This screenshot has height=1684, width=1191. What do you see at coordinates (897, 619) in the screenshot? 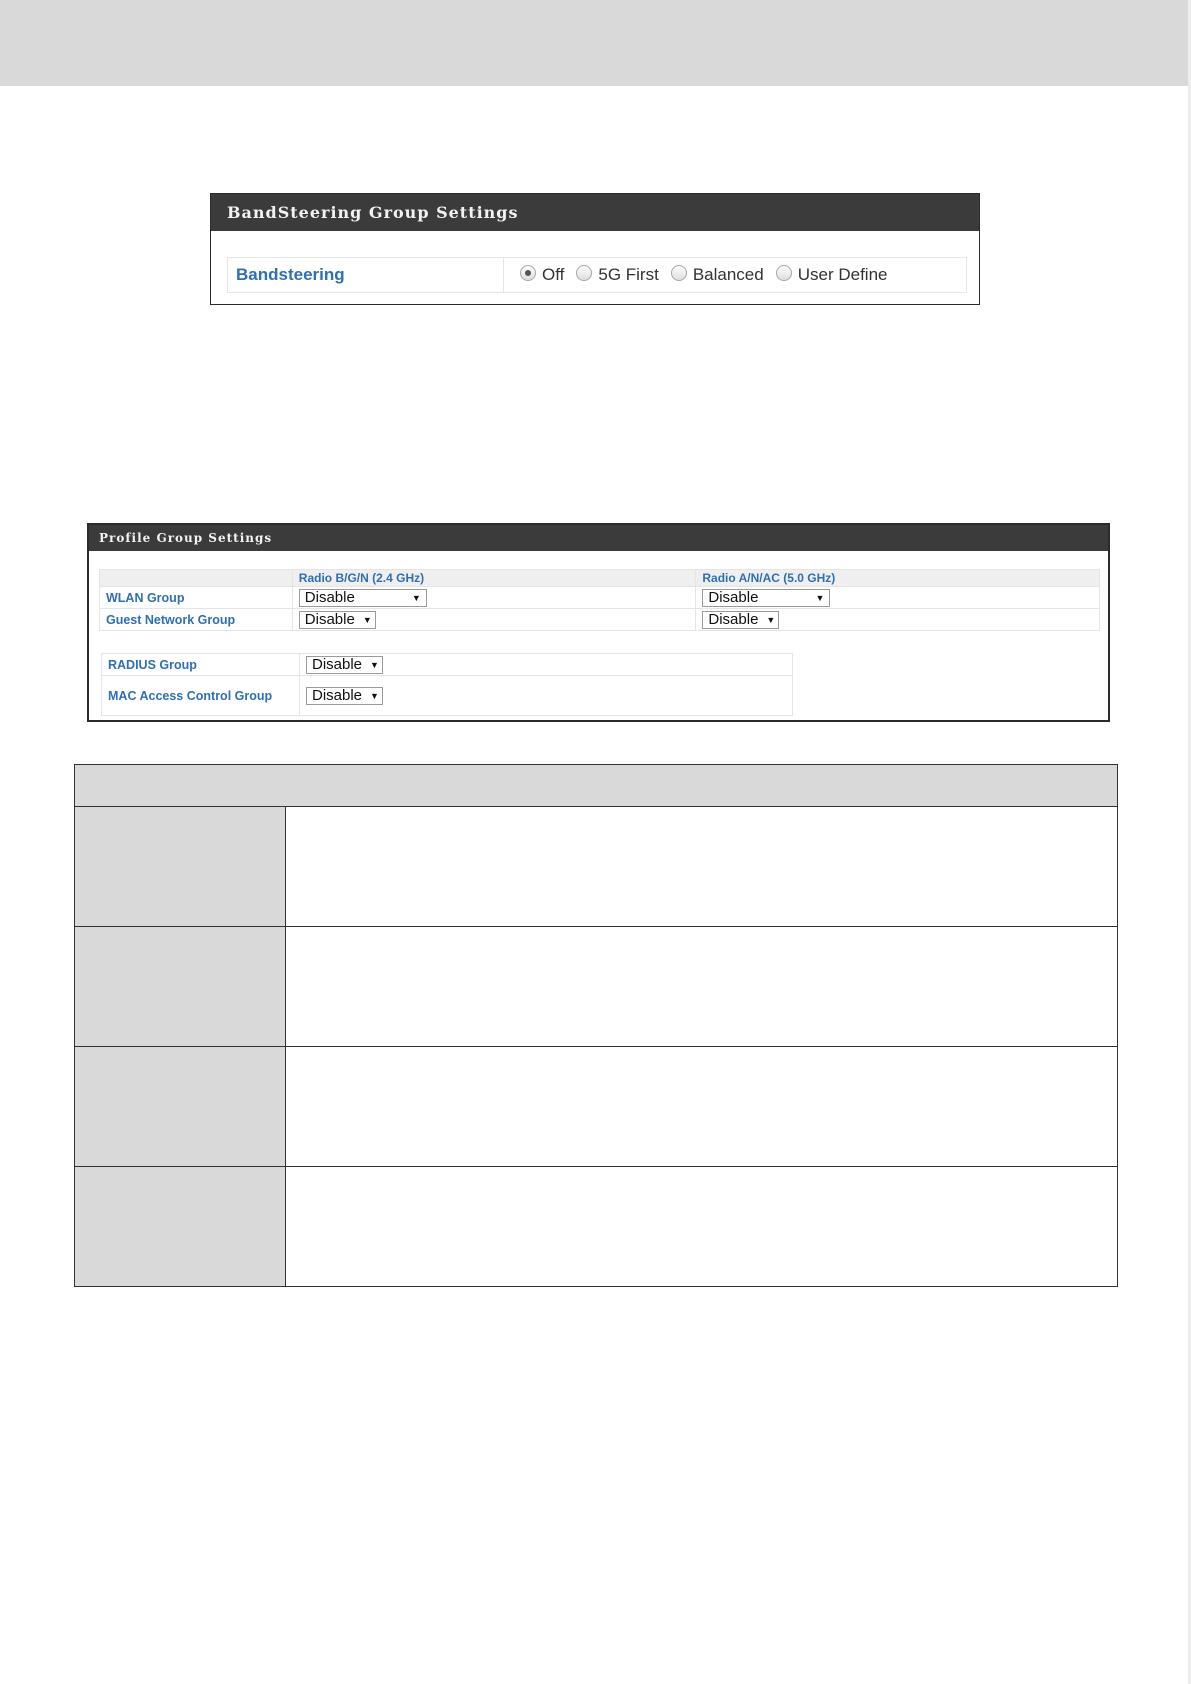
I see `guest-network-5ghz-cell: Disable ▼` at bounding box center [897, 619].